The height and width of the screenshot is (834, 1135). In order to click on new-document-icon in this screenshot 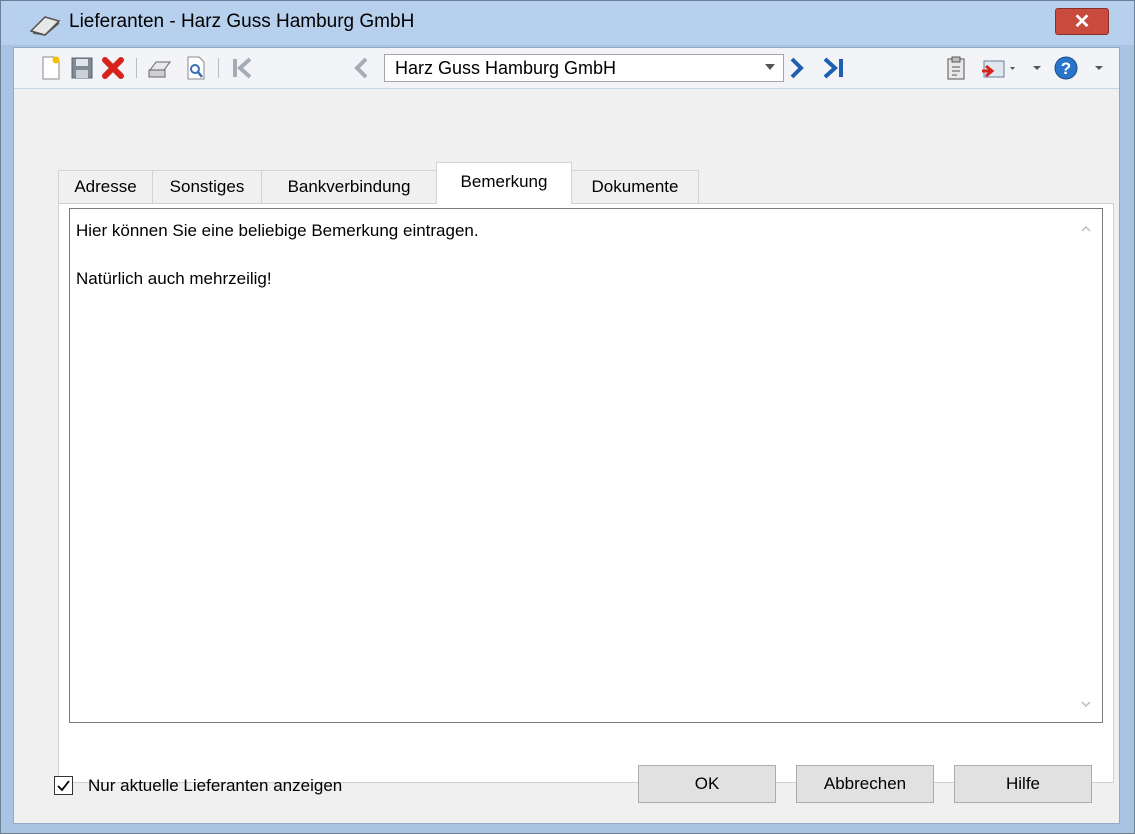, I will do `click(51, 68)`.